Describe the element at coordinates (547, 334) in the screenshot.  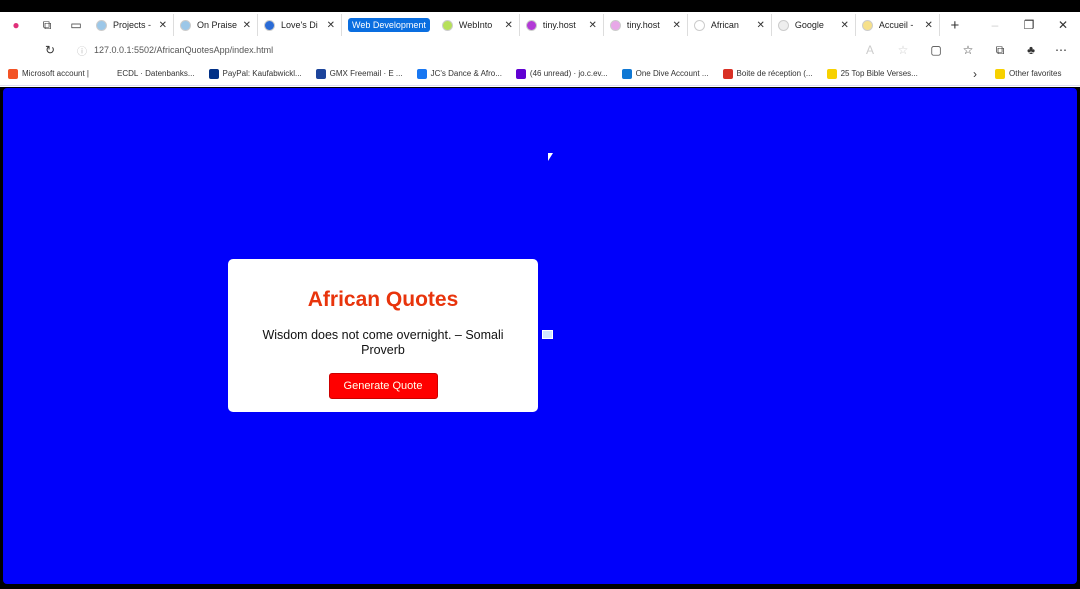
I see `broken-image-icon` at that location.